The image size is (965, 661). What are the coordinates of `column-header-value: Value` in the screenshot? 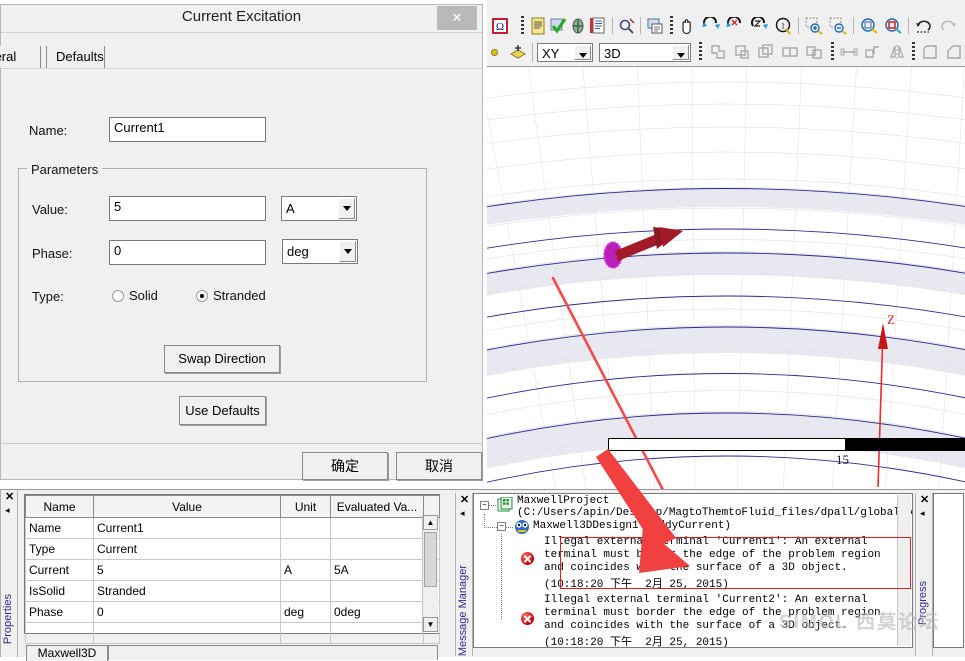 It's located at (187, 506).